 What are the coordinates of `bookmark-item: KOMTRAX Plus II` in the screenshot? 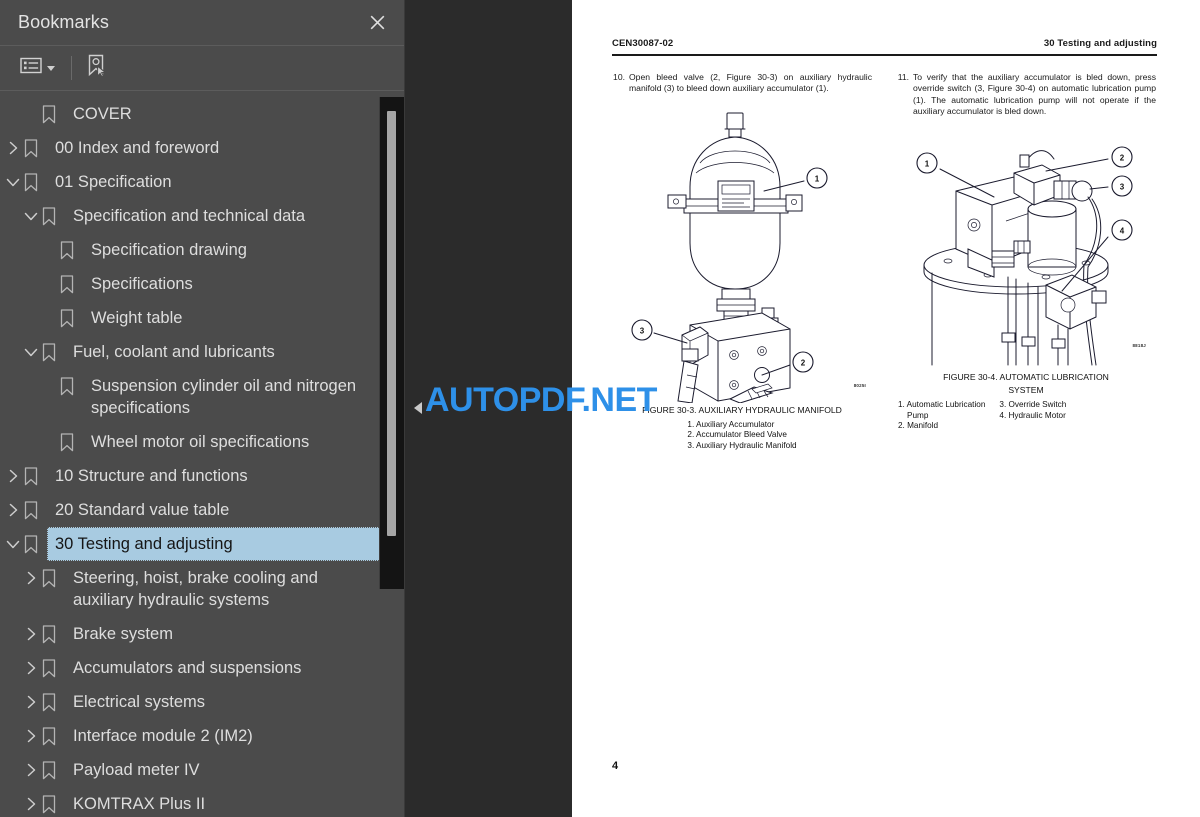 It's located at (190, 802).